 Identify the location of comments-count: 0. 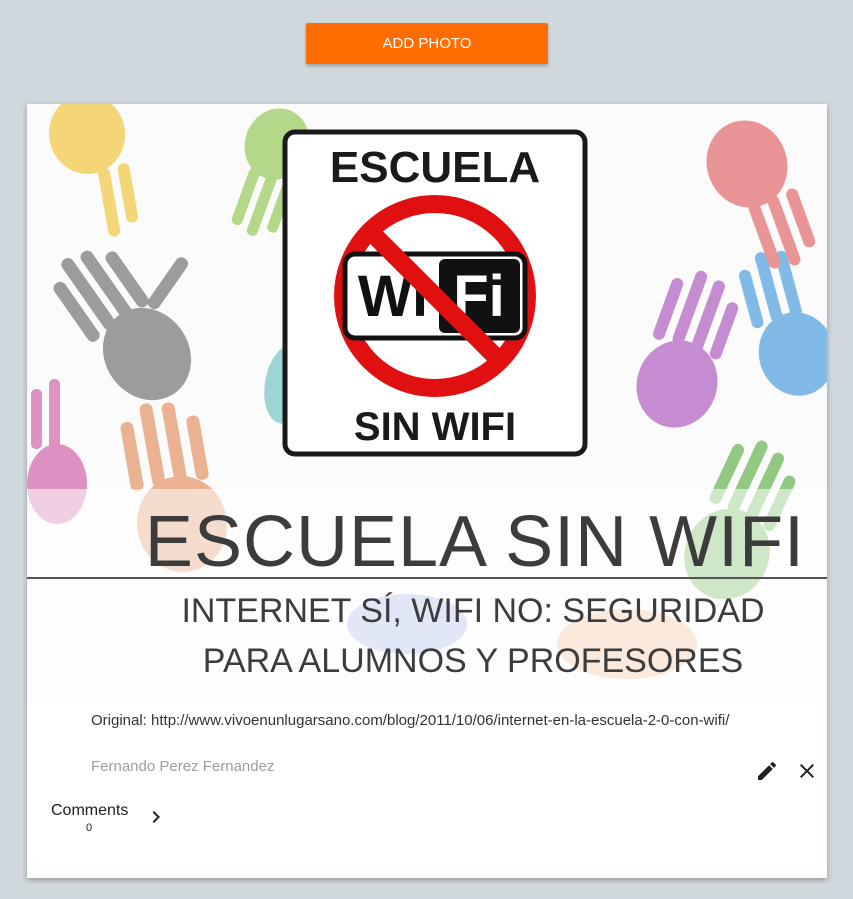
(89, 828).